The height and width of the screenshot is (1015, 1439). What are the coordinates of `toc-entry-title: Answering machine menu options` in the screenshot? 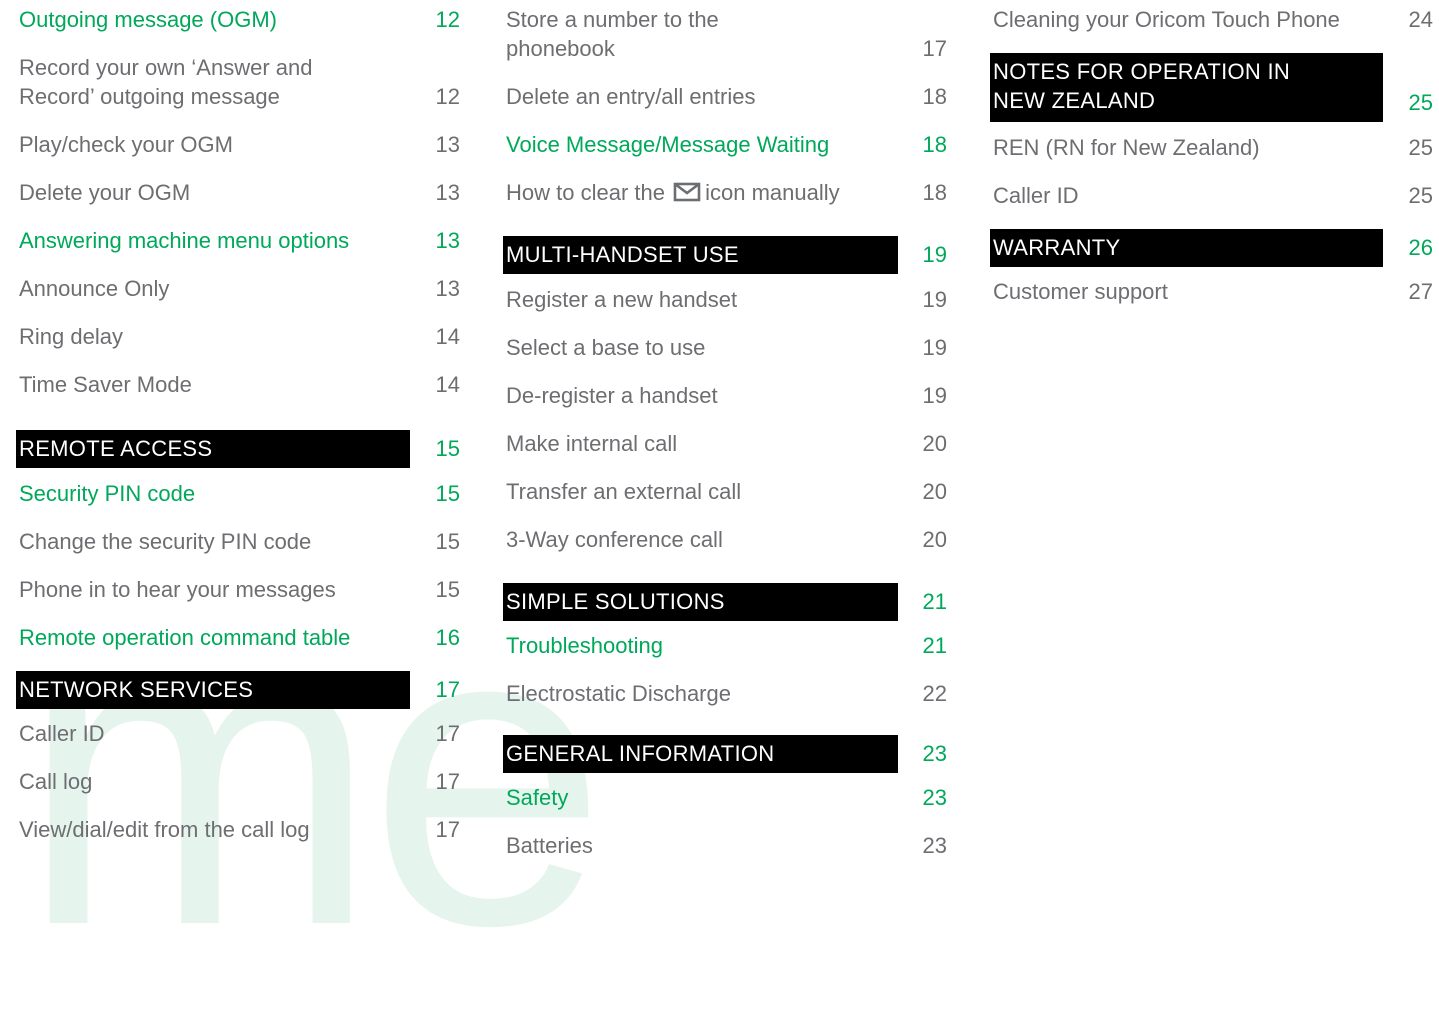 It's located at (184, 240).